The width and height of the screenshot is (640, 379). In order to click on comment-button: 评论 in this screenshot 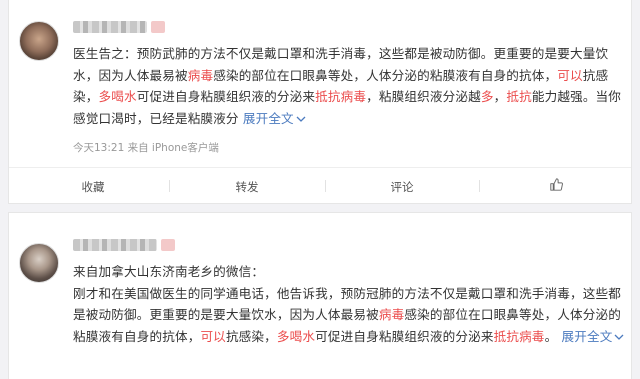, I will do `click(402, 187)`.